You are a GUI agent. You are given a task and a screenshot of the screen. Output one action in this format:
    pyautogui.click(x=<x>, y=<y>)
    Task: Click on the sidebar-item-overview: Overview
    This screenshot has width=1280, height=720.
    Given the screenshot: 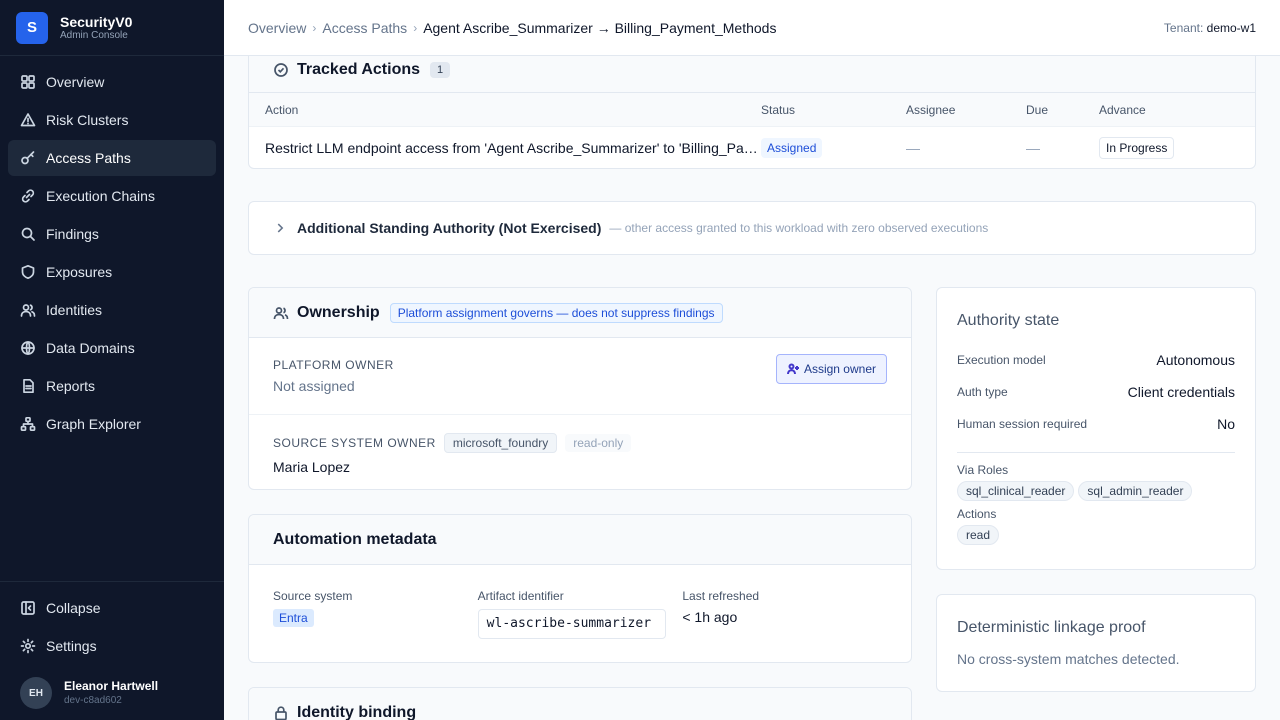 What is the action you would take?
    pyautogui.click(x=112, y=82)
    